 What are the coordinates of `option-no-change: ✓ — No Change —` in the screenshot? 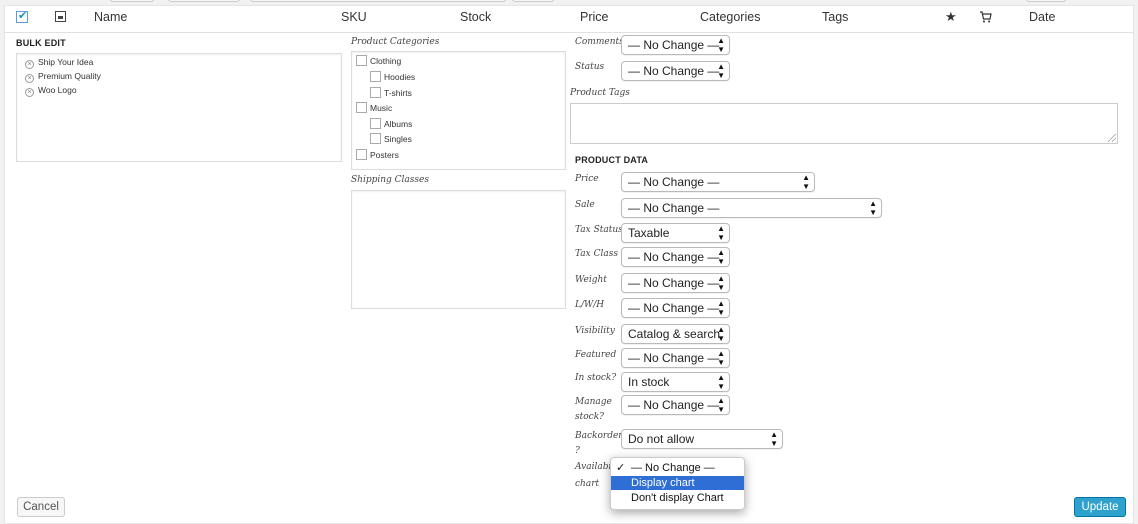 It's located at (677, 468).